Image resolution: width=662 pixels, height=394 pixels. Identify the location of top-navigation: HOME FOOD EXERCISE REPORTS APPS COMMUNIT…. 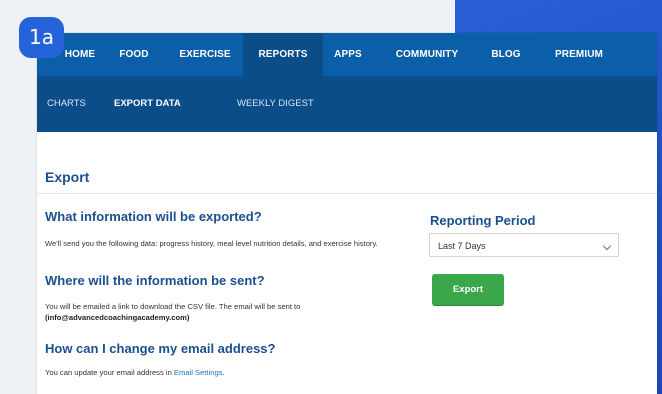
(347, 54).